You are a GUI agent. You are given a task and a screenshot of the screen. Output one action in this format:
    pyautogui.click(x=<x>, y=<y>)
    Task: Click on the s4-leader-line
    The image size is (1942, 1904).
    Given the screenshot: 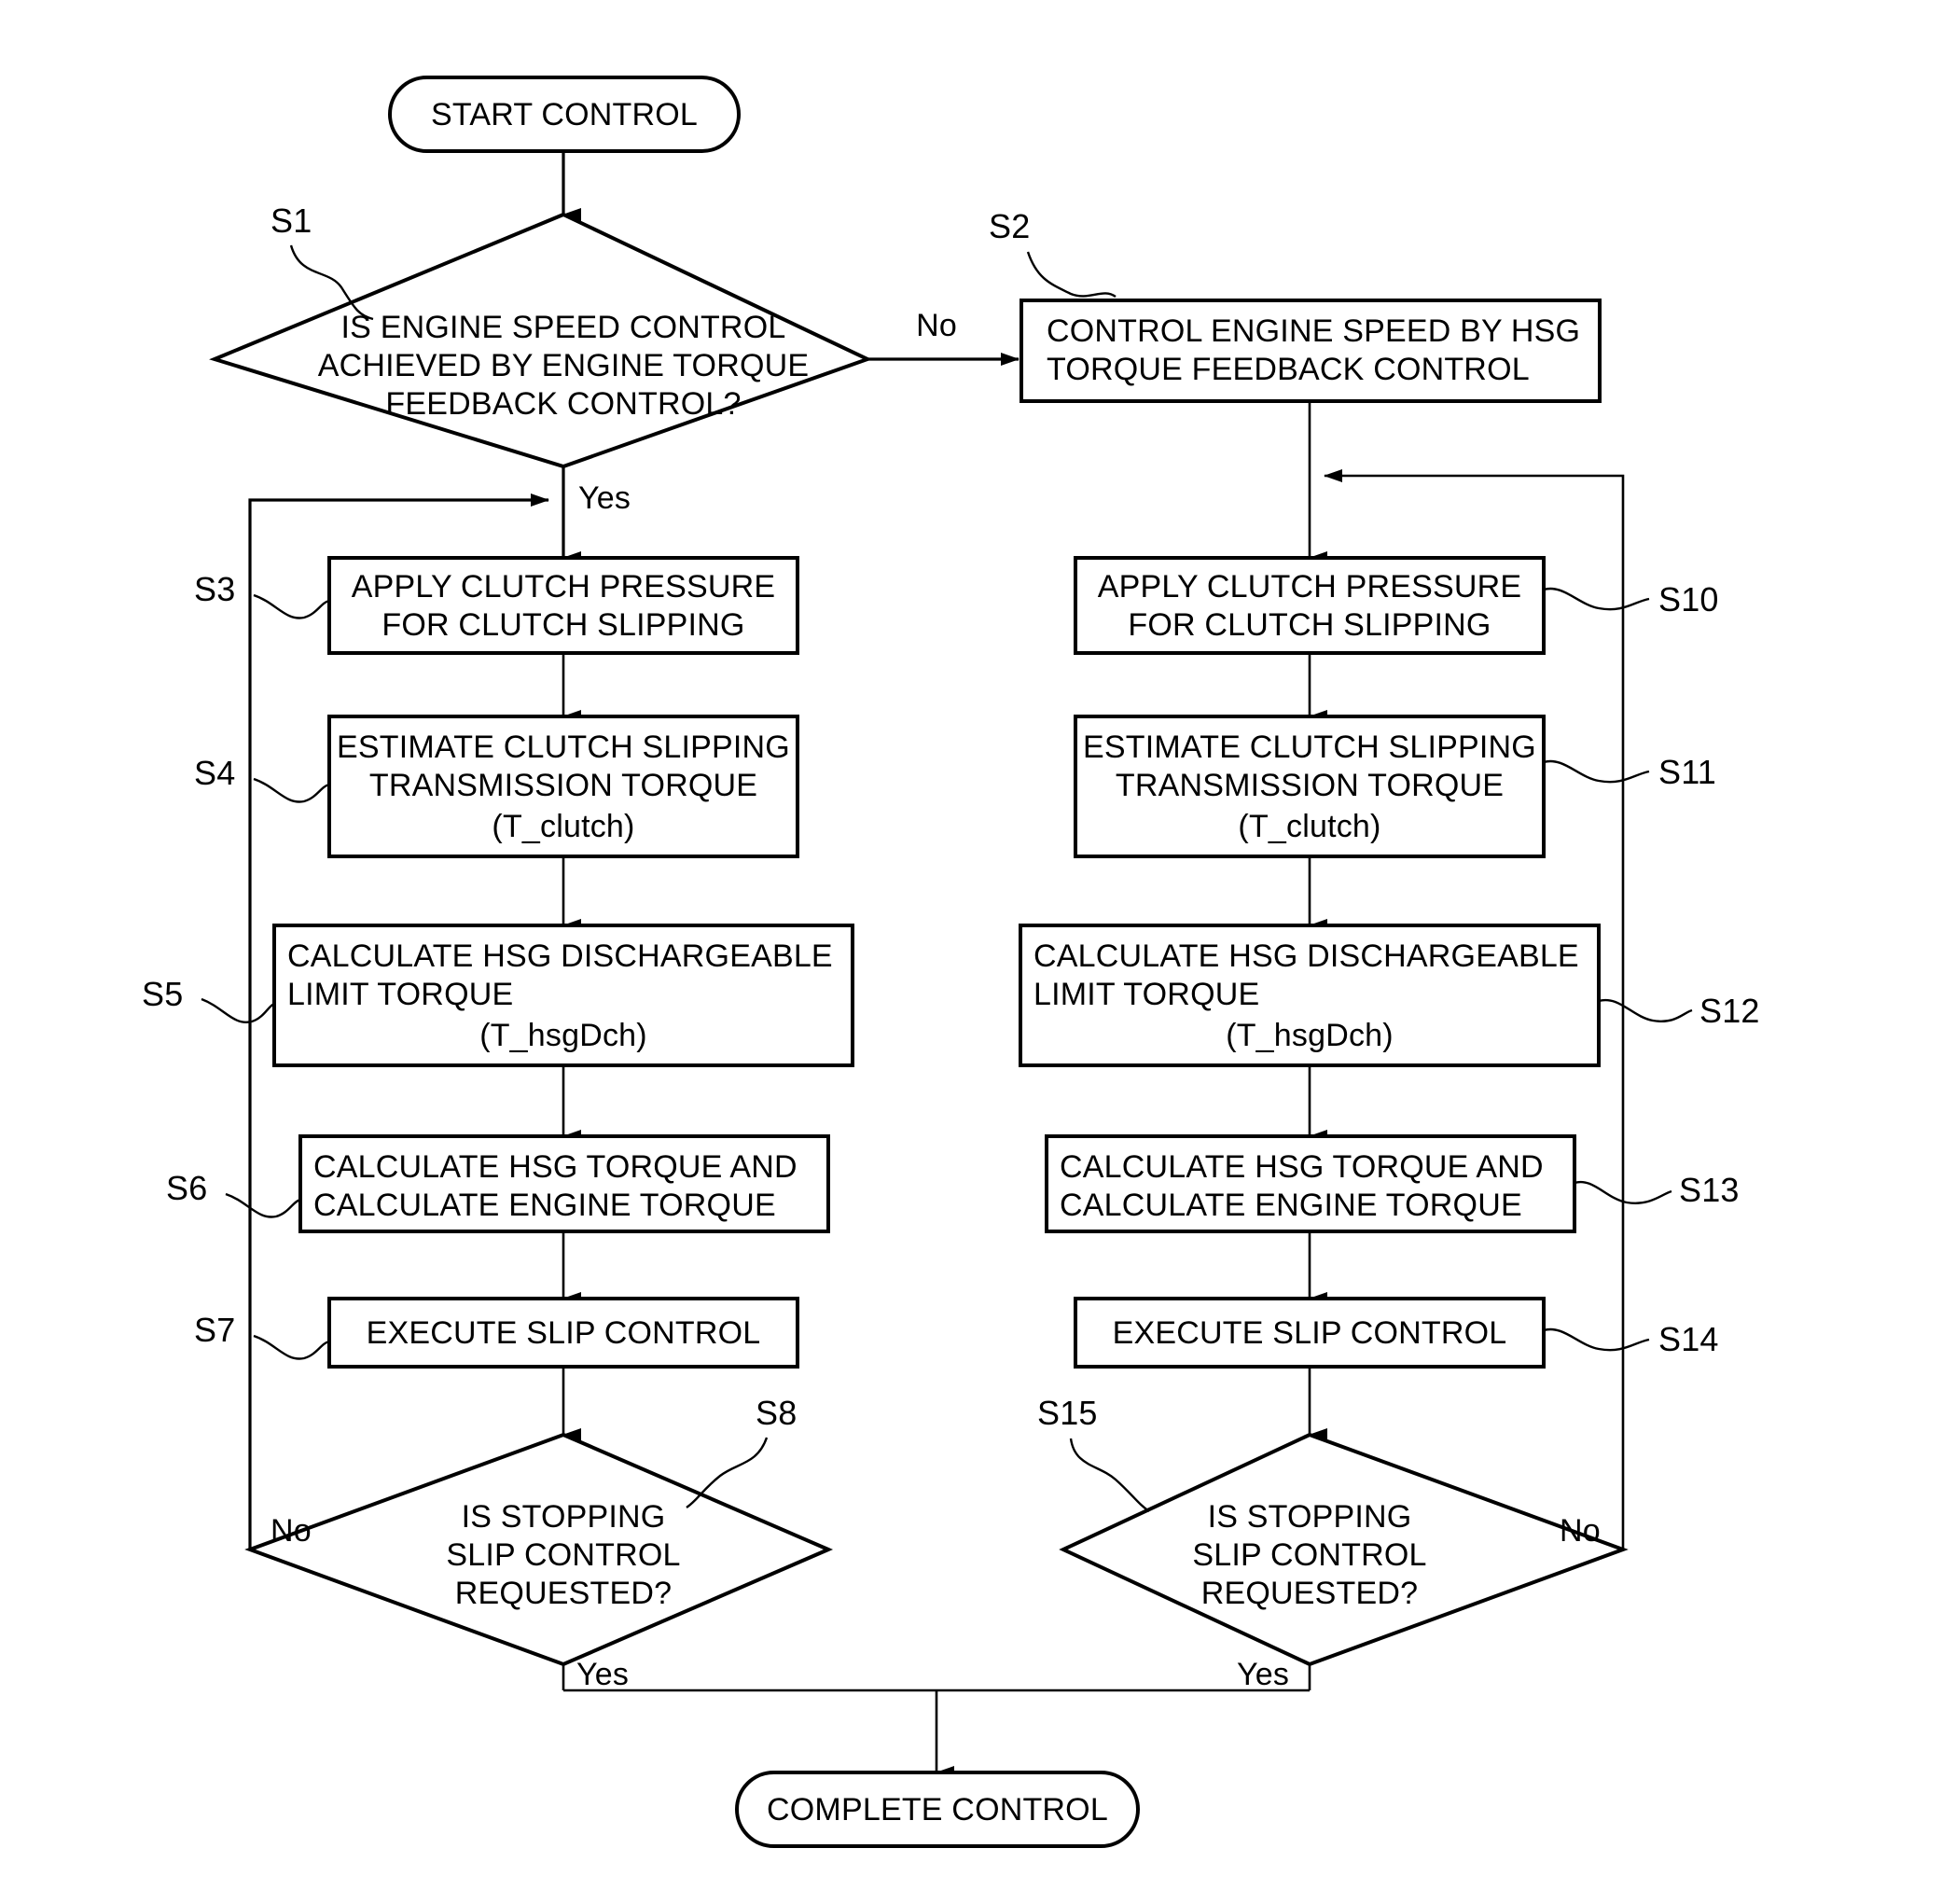 What is the action you would take?
    pyautogui.click(x=291, y=790)
    